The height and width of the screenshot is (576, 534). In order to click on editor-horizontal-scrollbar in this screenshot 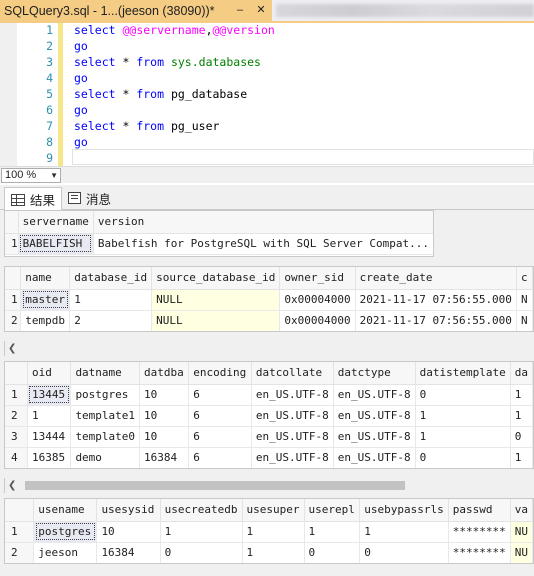, I will do `click(299, 175)`.